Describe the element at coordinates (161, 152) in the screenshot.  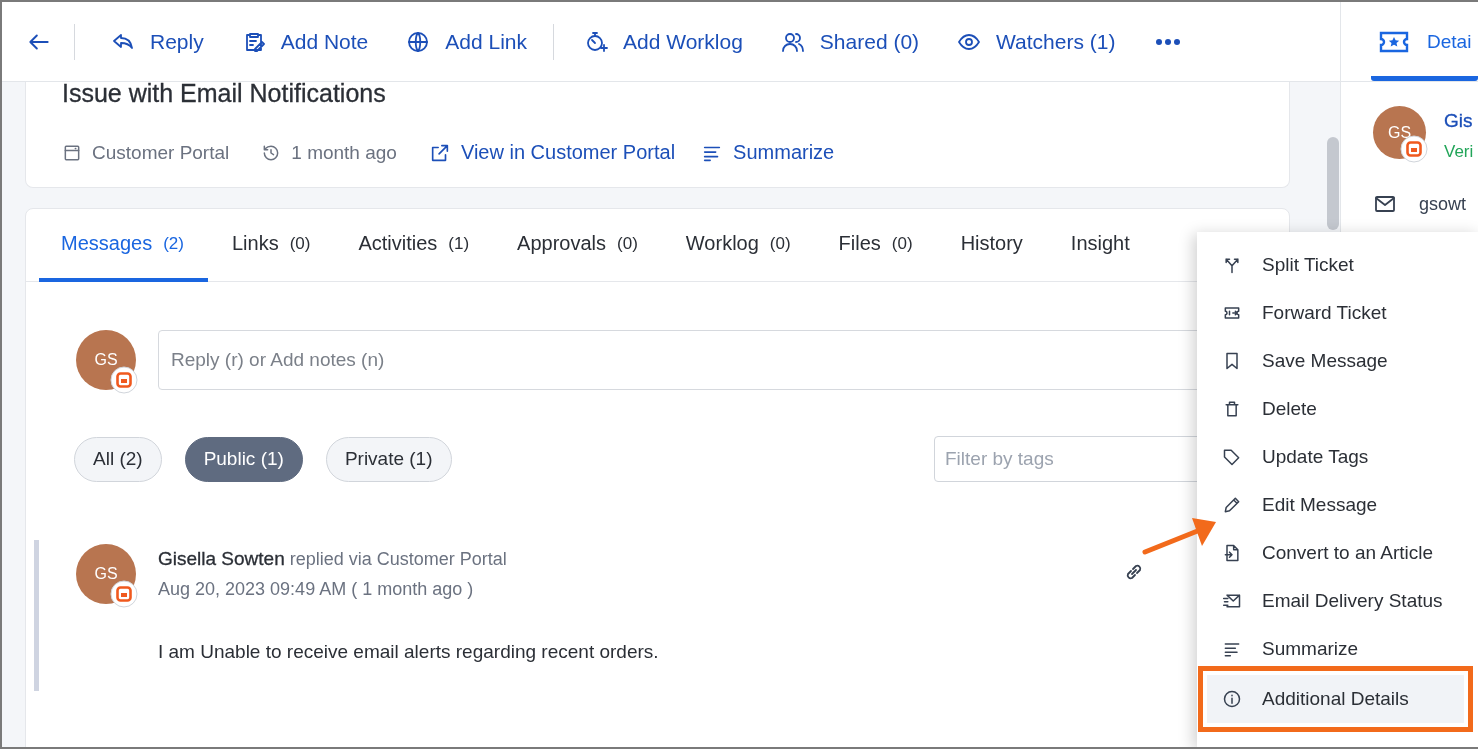
I see `ticket-source: Customer Portal` at that location.